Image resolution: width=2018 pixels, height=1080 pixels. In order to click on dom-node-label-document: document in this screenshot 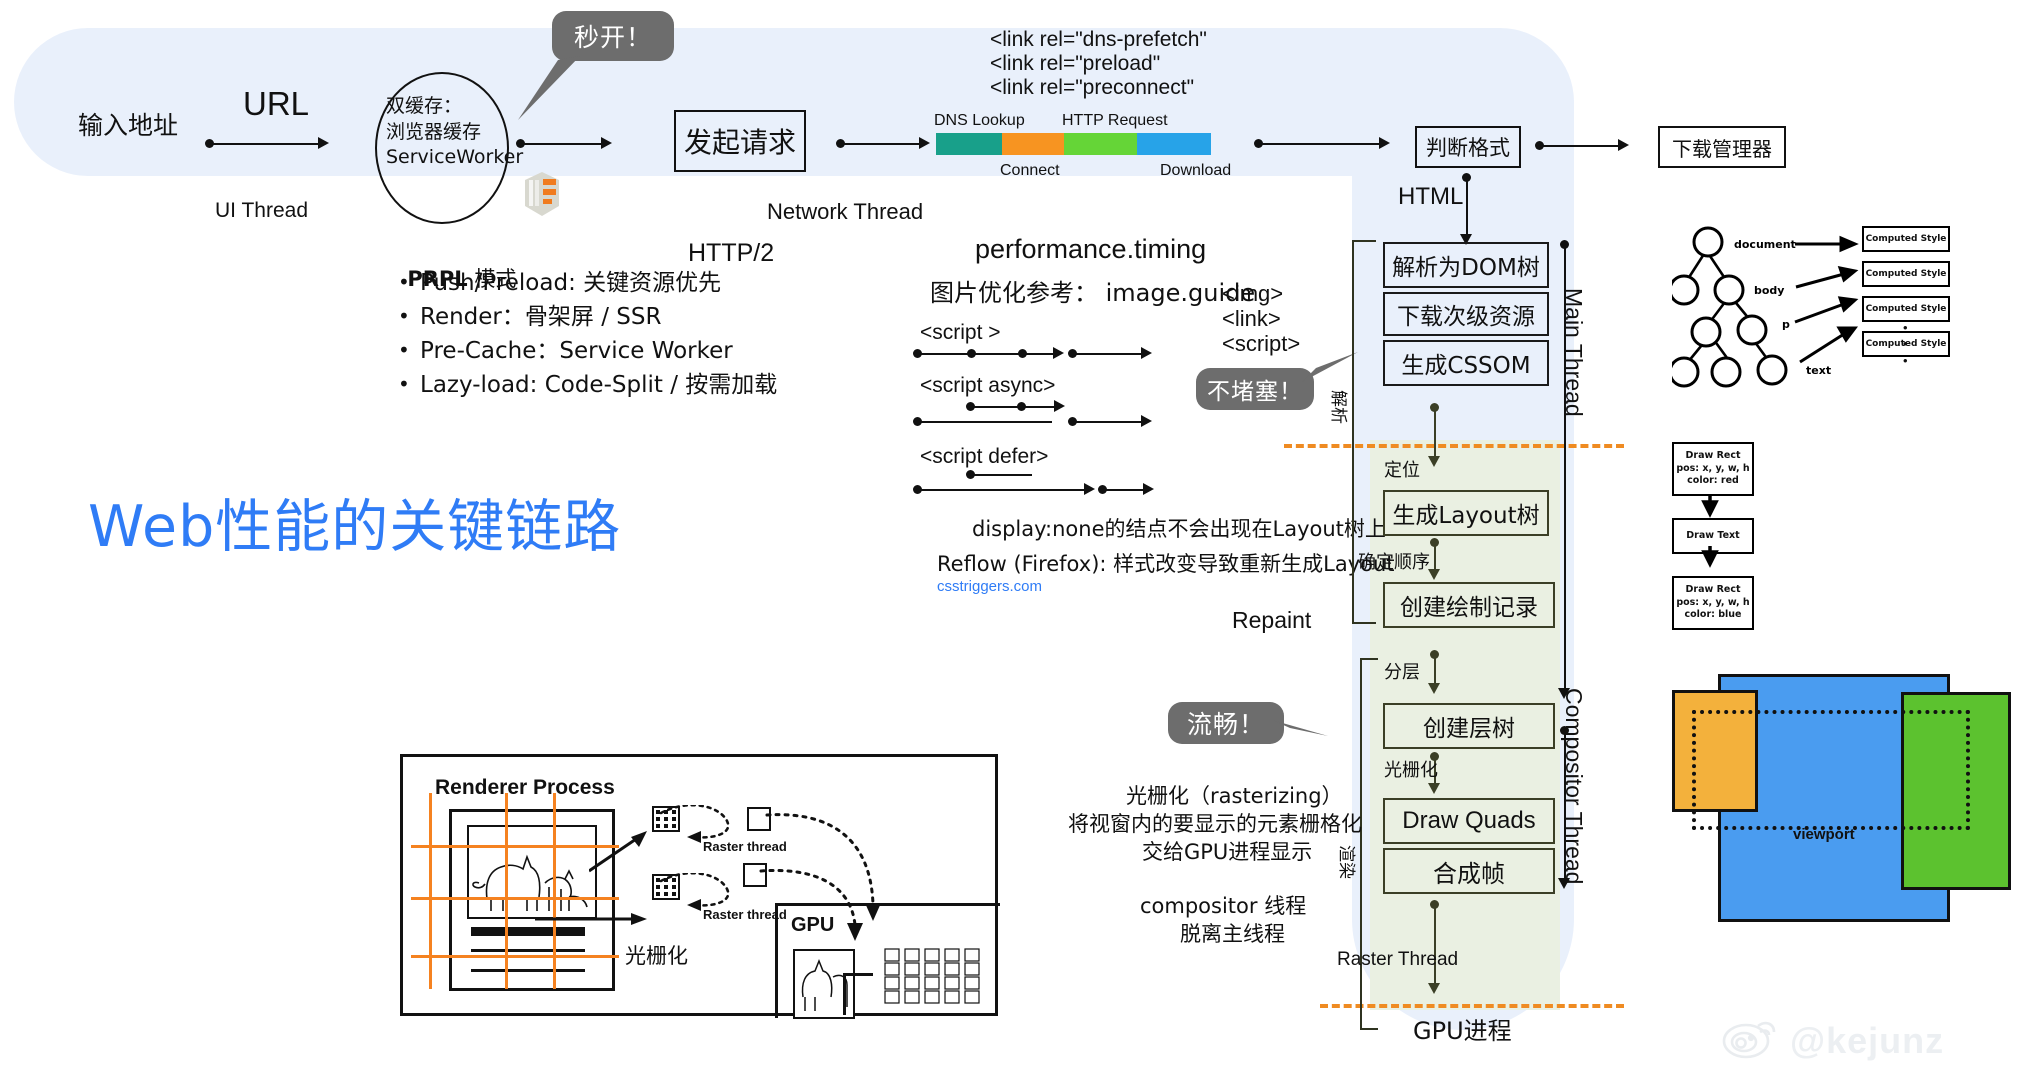, I will do `click(1765, 244)`.